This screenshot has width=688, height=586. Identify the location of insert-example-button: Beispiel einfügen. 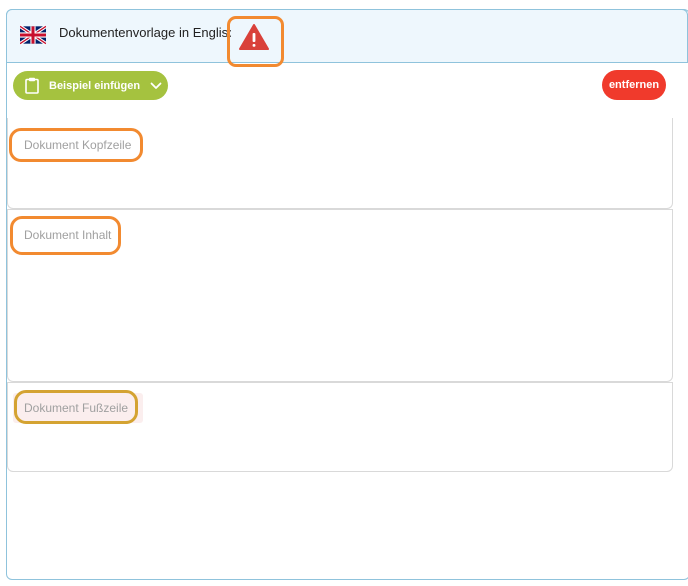
(90, 85).